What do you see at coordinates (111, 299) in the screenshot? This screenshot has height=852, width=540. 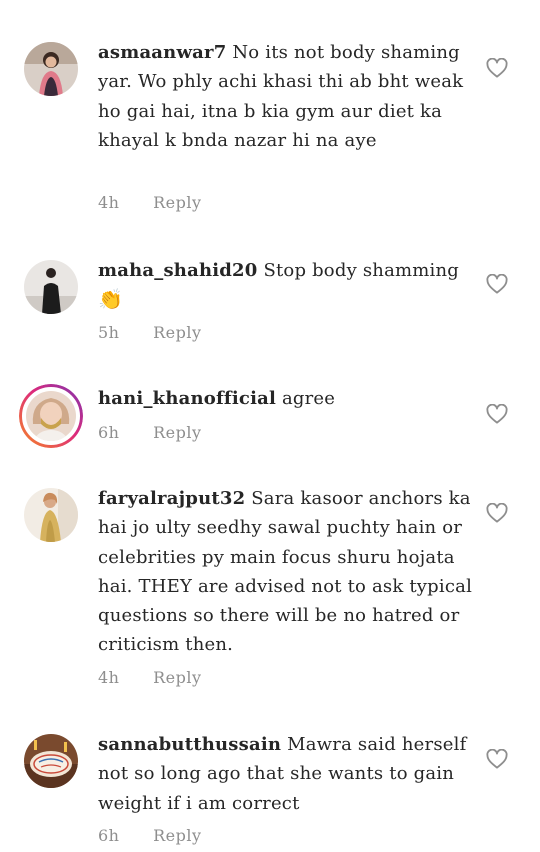 I see `clapping-hands-icon: 👏` at bounding box center [111, 299].